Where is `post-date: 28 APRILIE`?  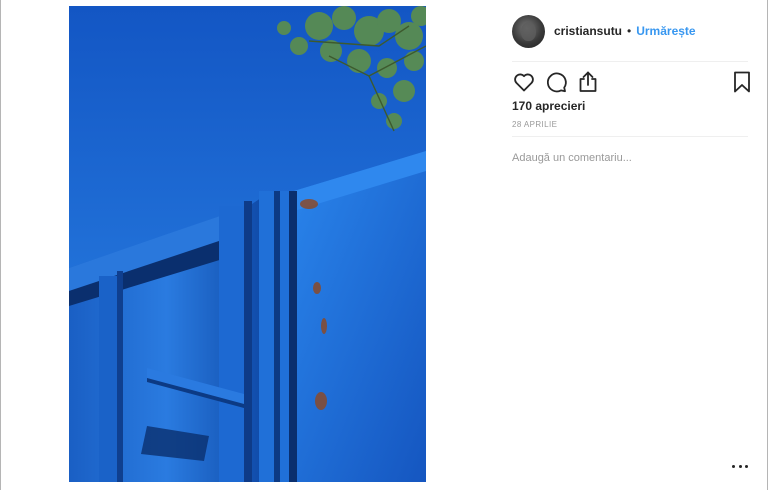 post-date: 28 APRILIE is located at coordinates (535, 124).